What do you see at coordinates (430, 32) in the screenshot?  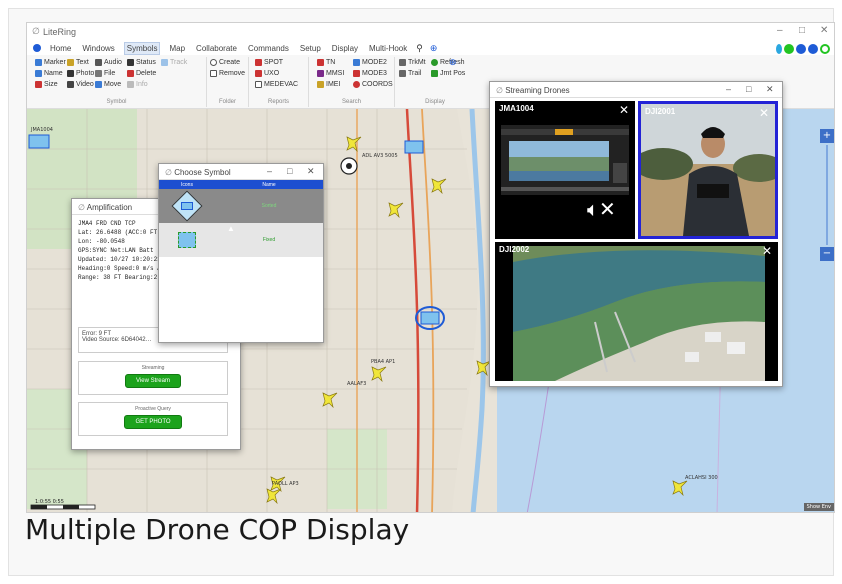 I see `title-bar: ∅ LiteRing – □ ✕` at bounding box center [430, 32].